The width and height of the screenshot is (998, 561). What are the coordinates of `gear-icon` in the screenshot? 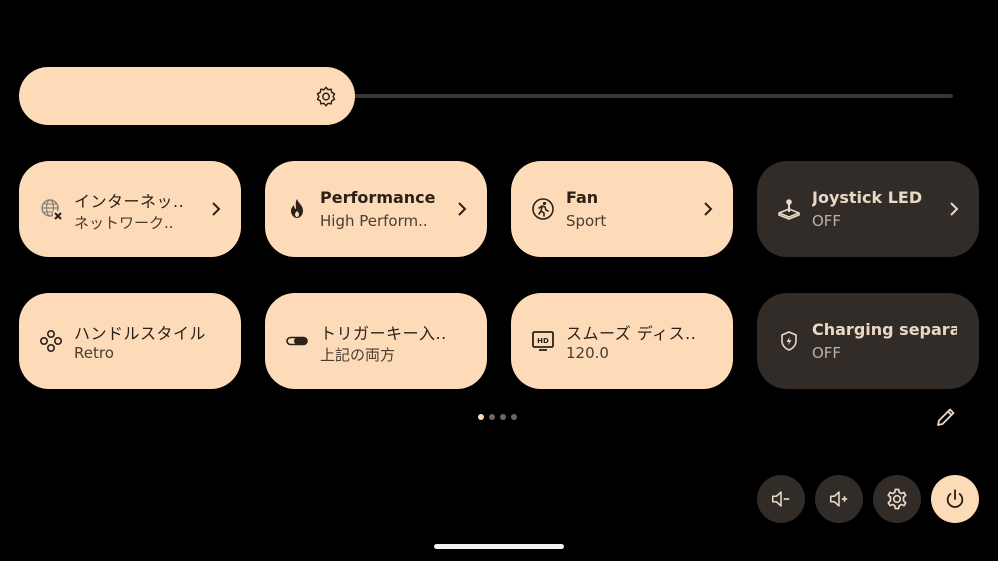 It's located at (897, 499).